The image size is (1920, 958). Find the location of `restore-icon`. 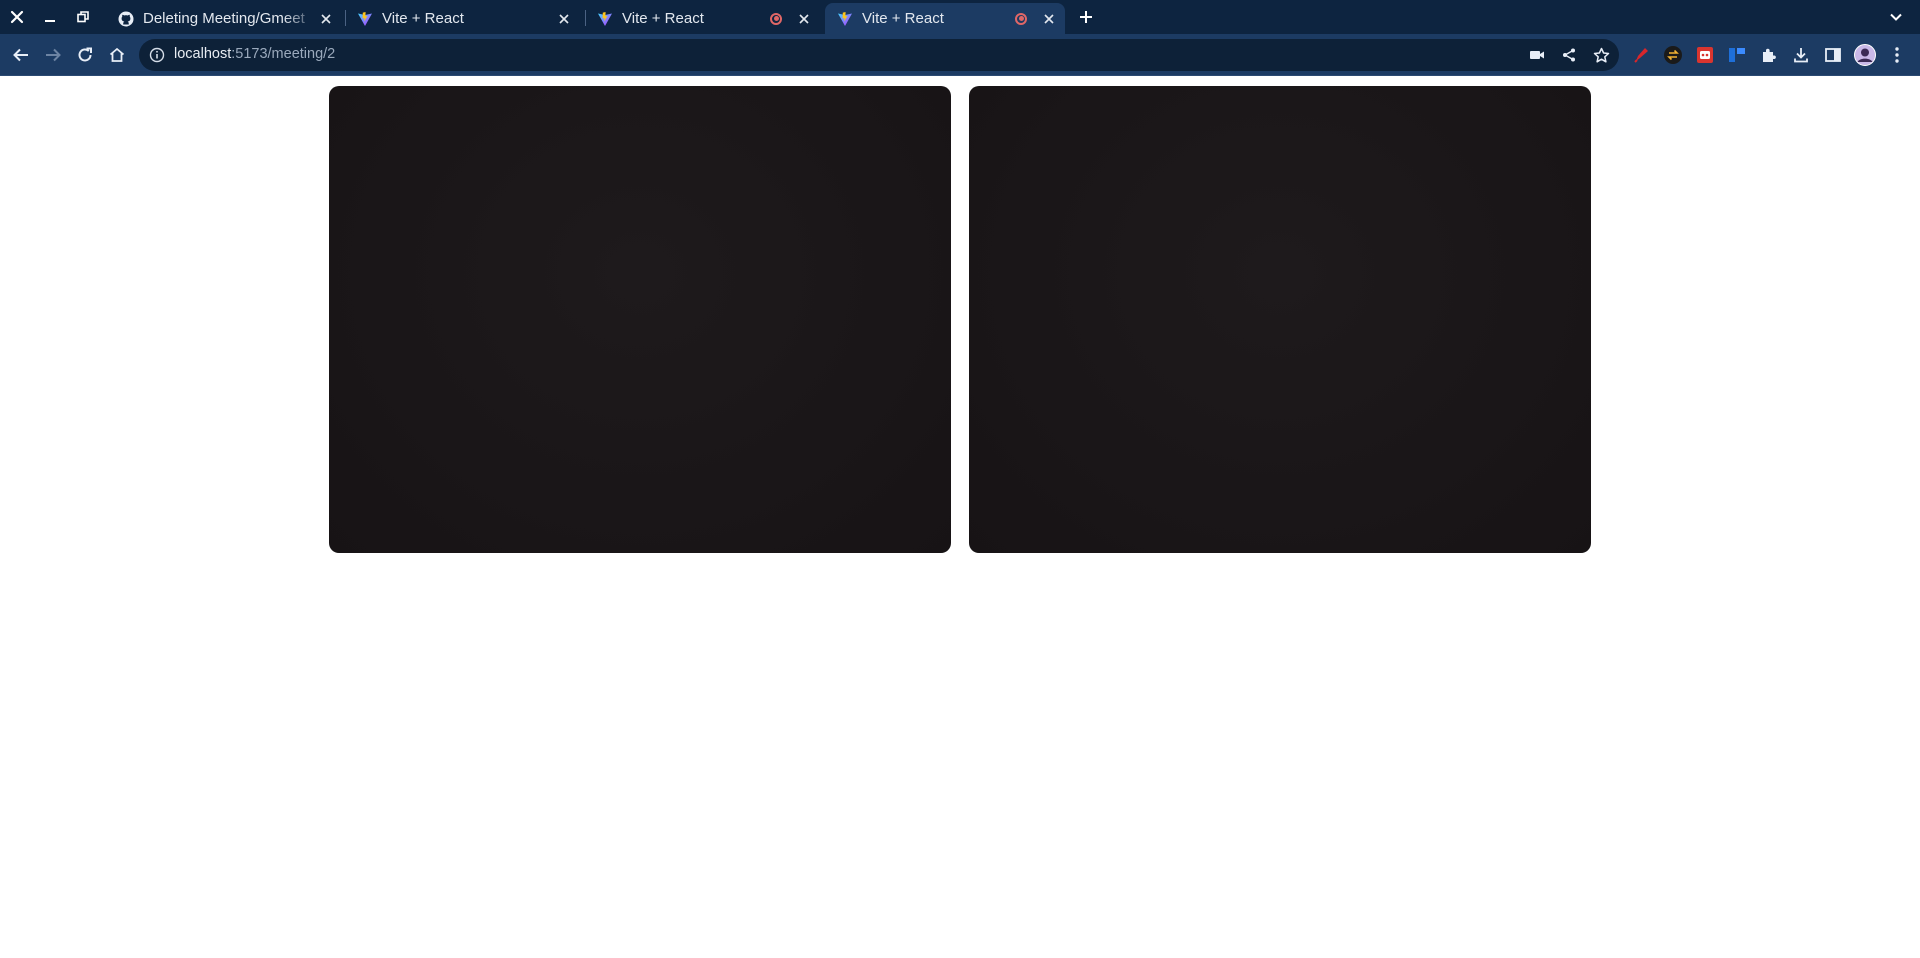

restore-icon is located at coordinates (83, 17).